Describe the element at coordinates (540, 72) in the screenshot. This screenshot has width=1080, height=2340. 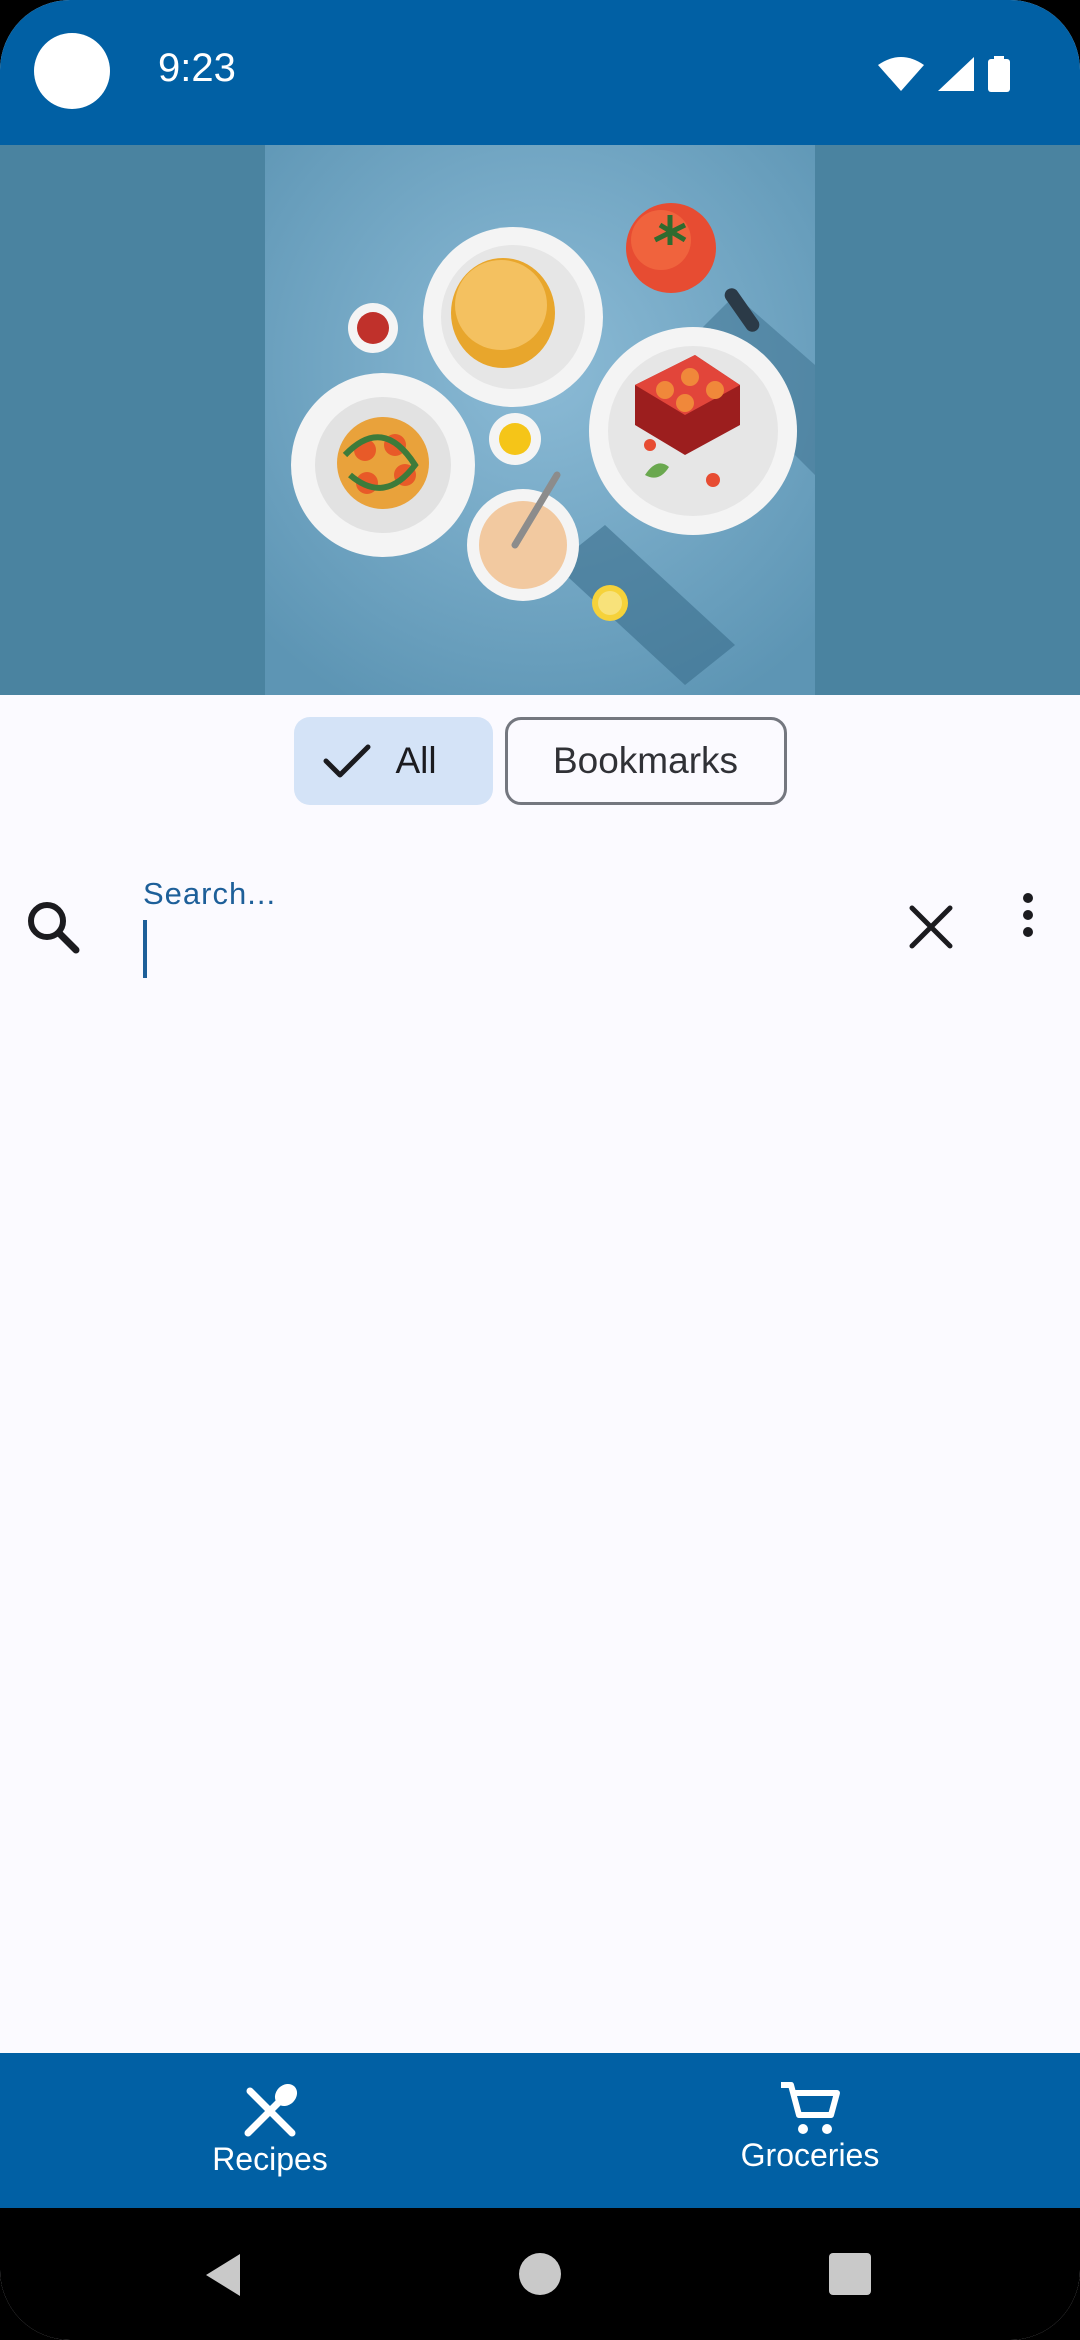
I see `status-bar: 9:23` at that location.